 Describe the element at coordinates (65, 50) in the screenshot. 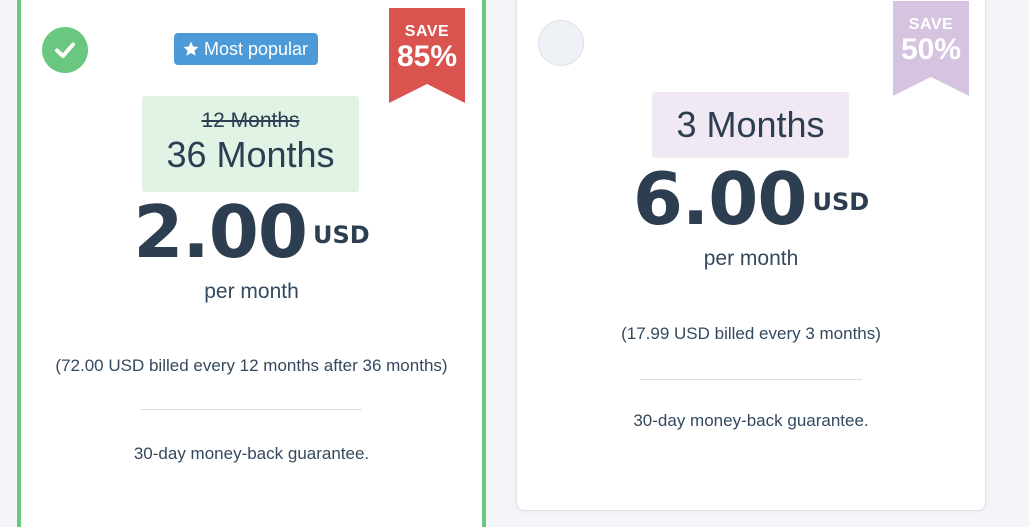

I see `check-circle-icon` at that location.